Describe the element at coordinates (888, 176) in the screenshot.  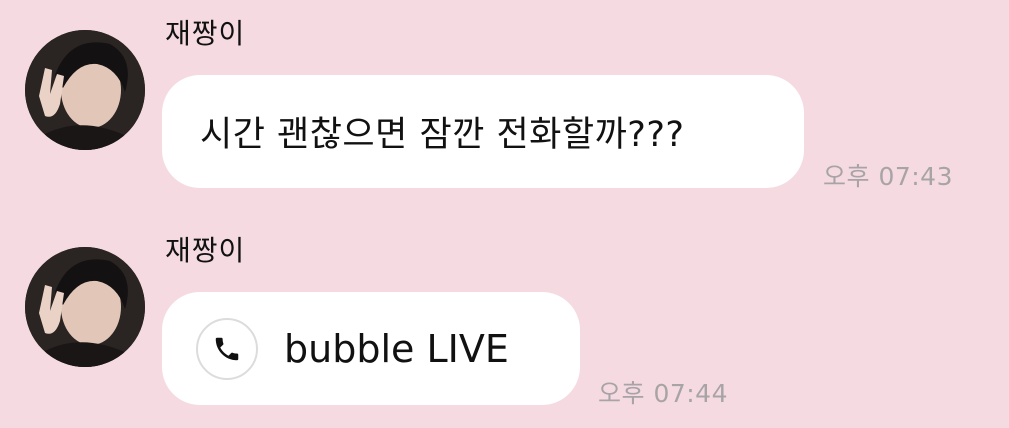
I see `message-timestamp: 오후 07:43` at that location.